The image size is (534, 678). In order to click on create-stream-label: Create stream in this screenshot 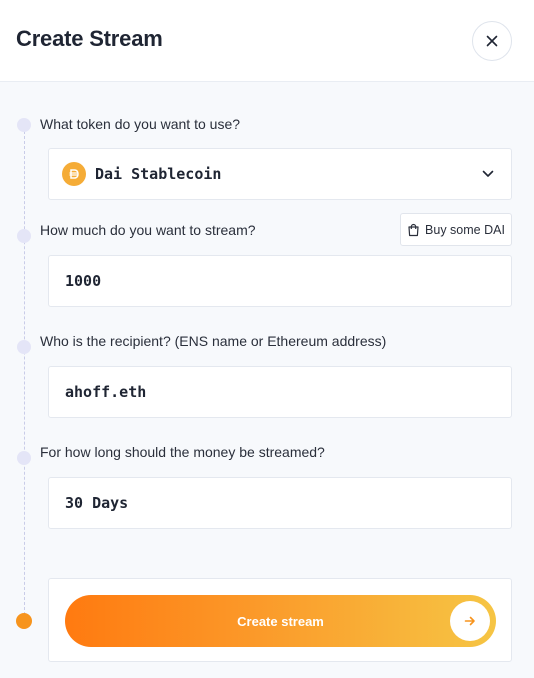, I will do `click(280, 621)`.